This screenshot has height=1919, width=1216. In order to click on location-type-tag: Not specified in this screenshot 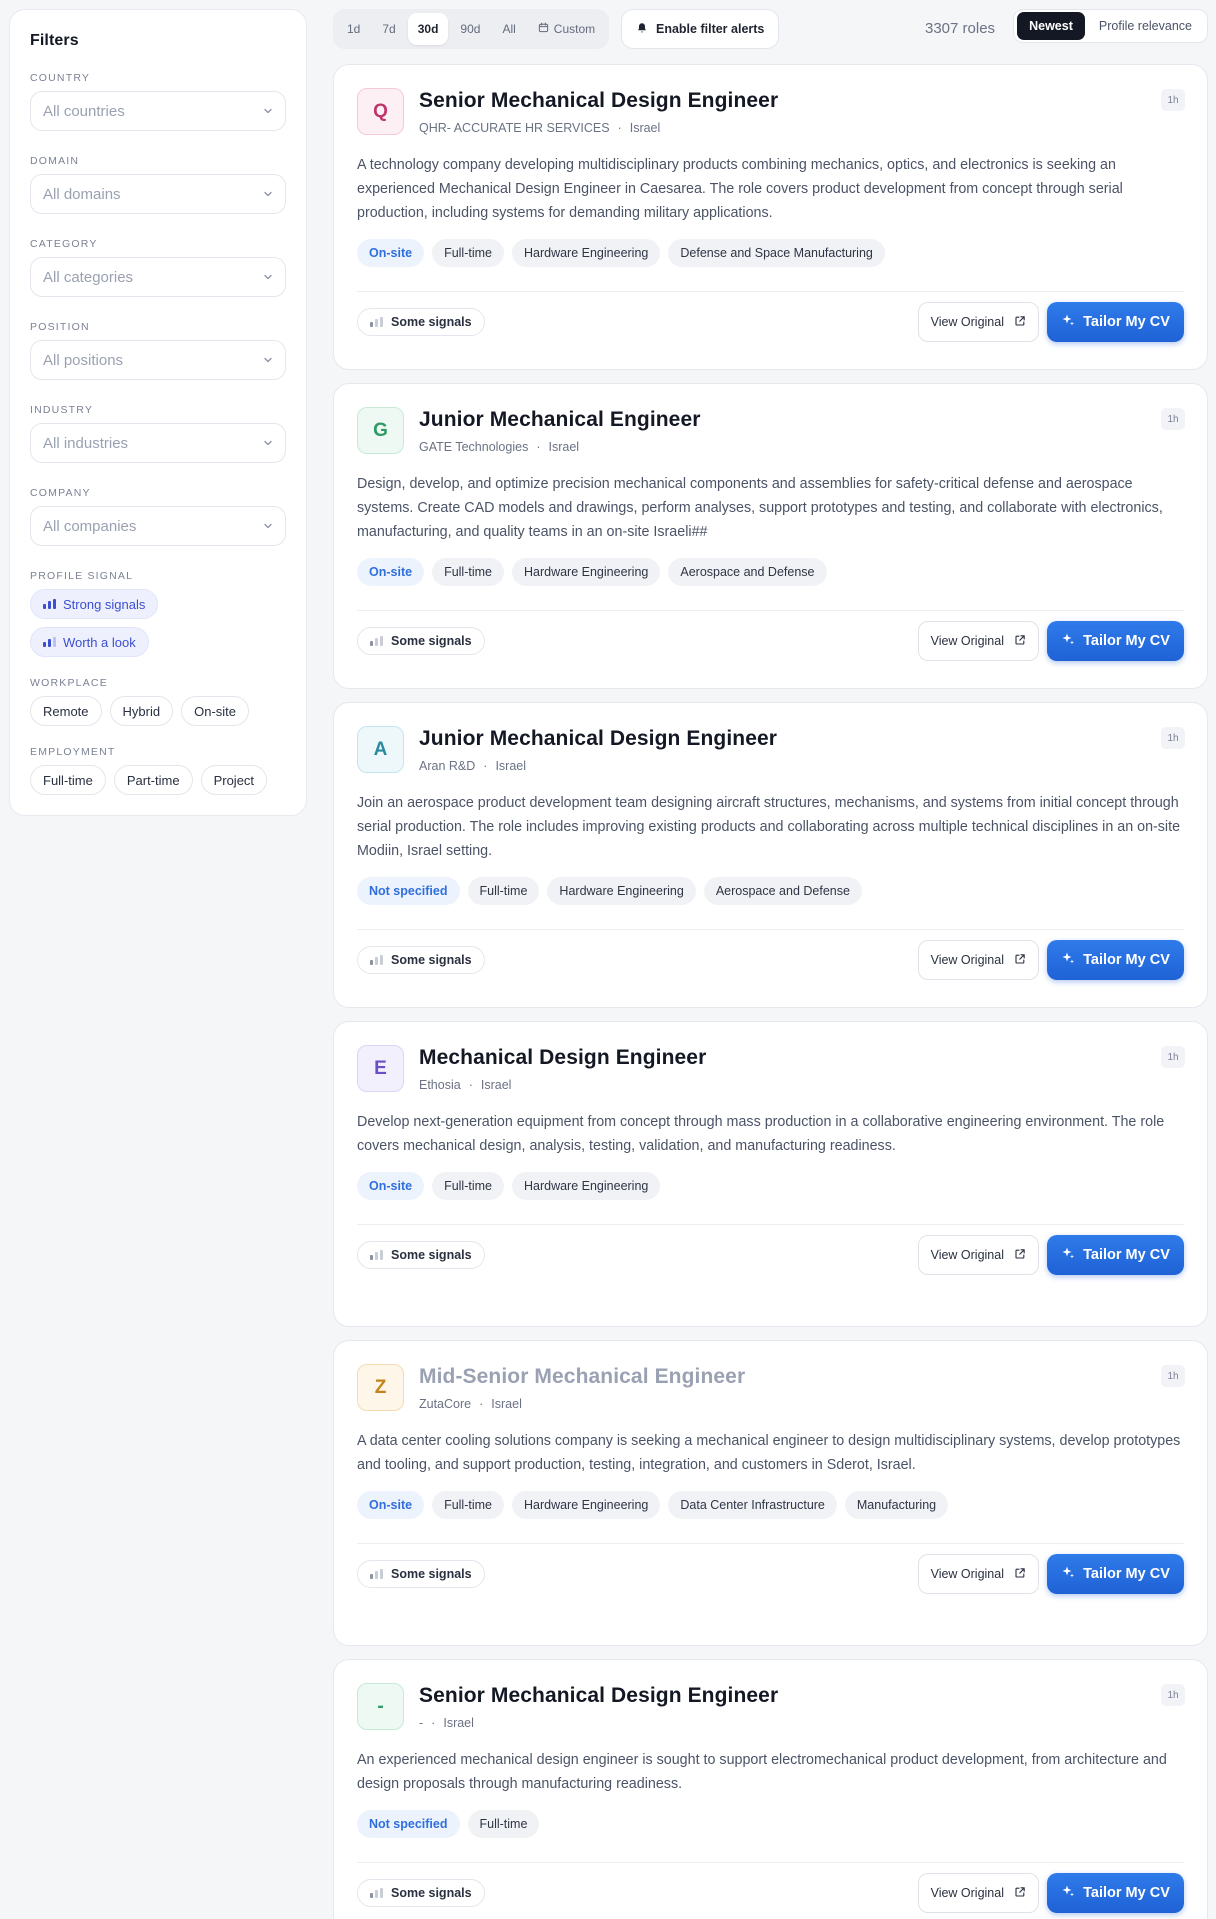, I will do `click(408, 891)`.